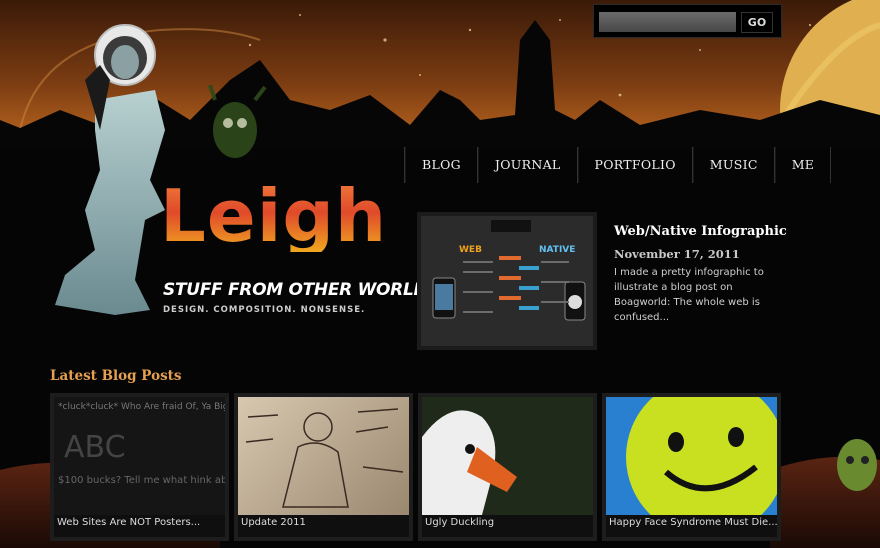 The width and height of the screenshot is (880, 548). I want to click on search-input, so click(667, 22).